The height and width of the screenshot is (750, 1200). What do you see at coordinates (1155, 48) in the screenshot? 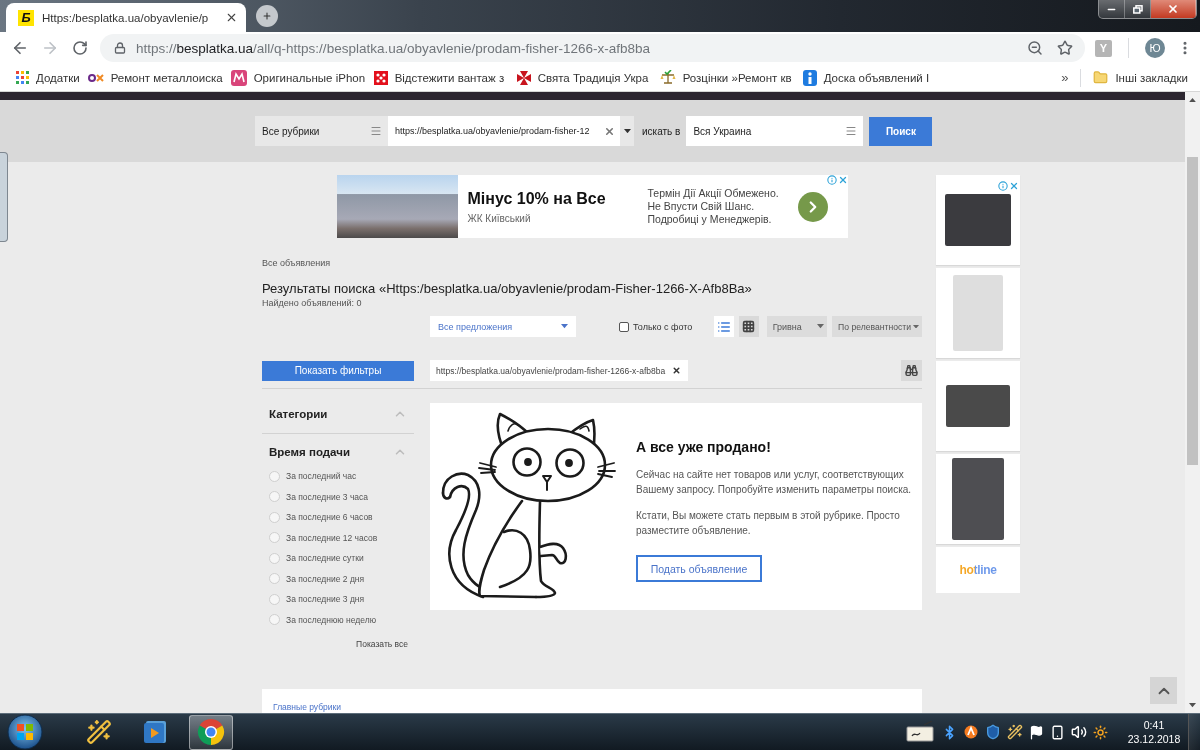
I see `profile-avatar: Ю` at bounding box center [1155, 48].